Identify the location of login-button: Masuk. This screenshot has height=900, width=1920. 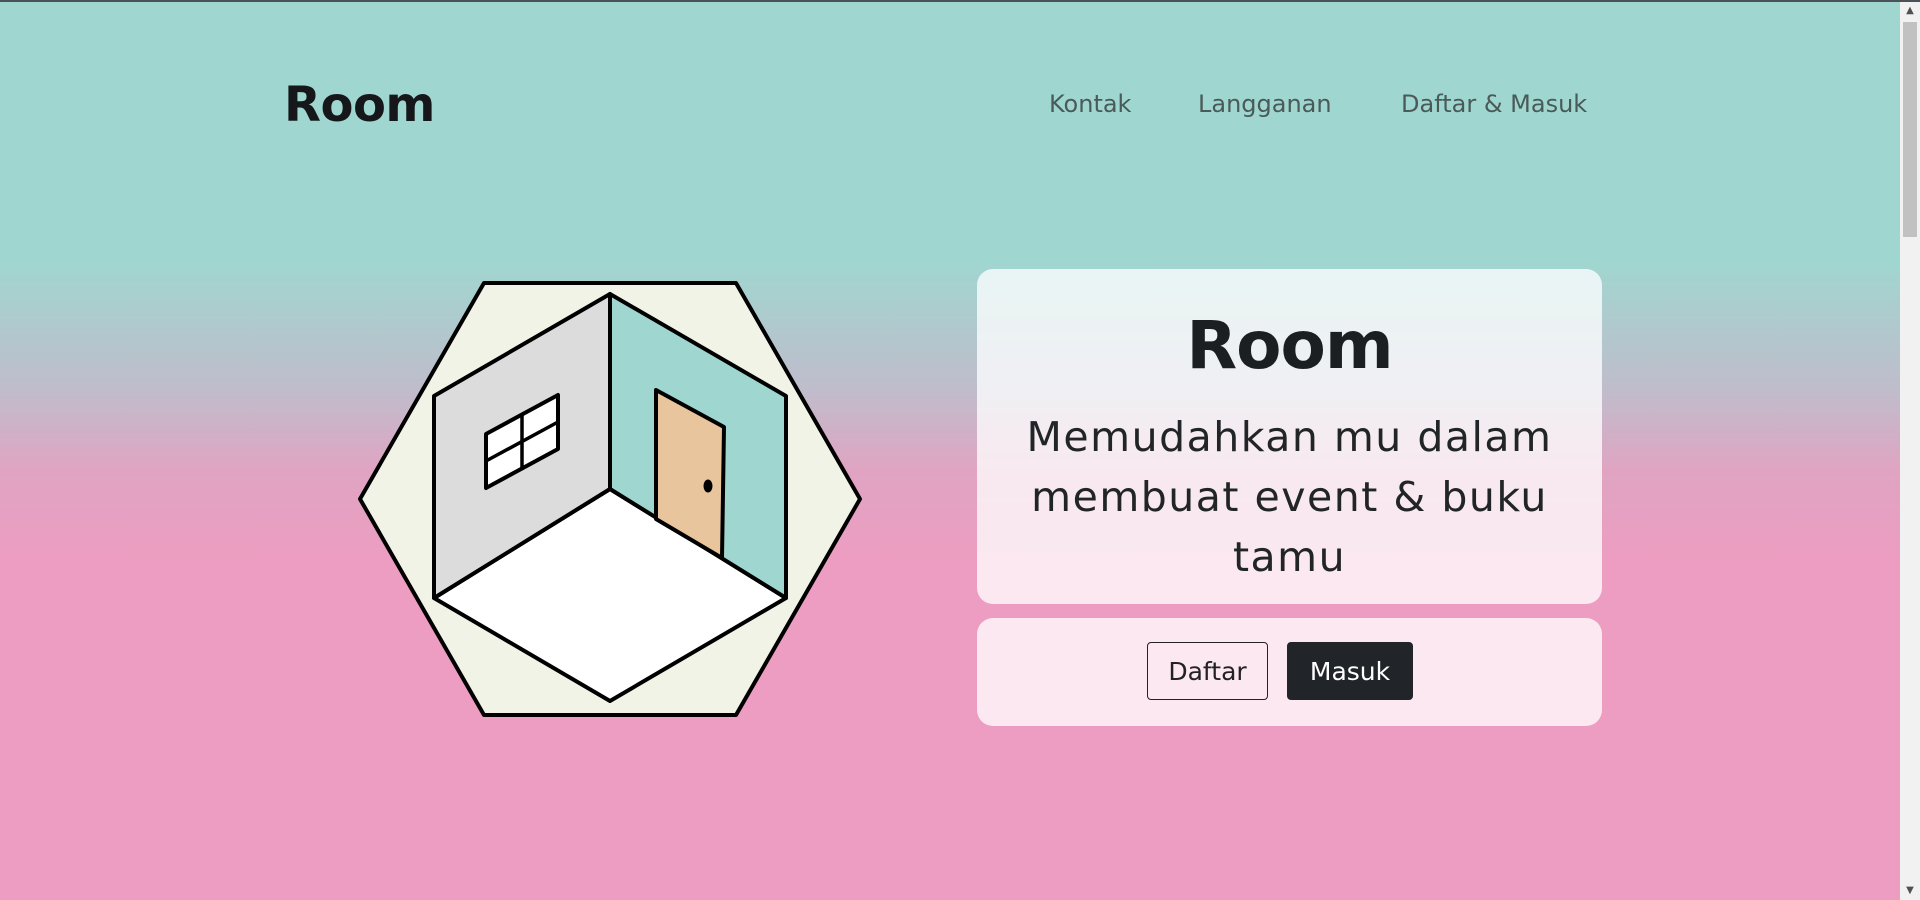
(1350, 671).